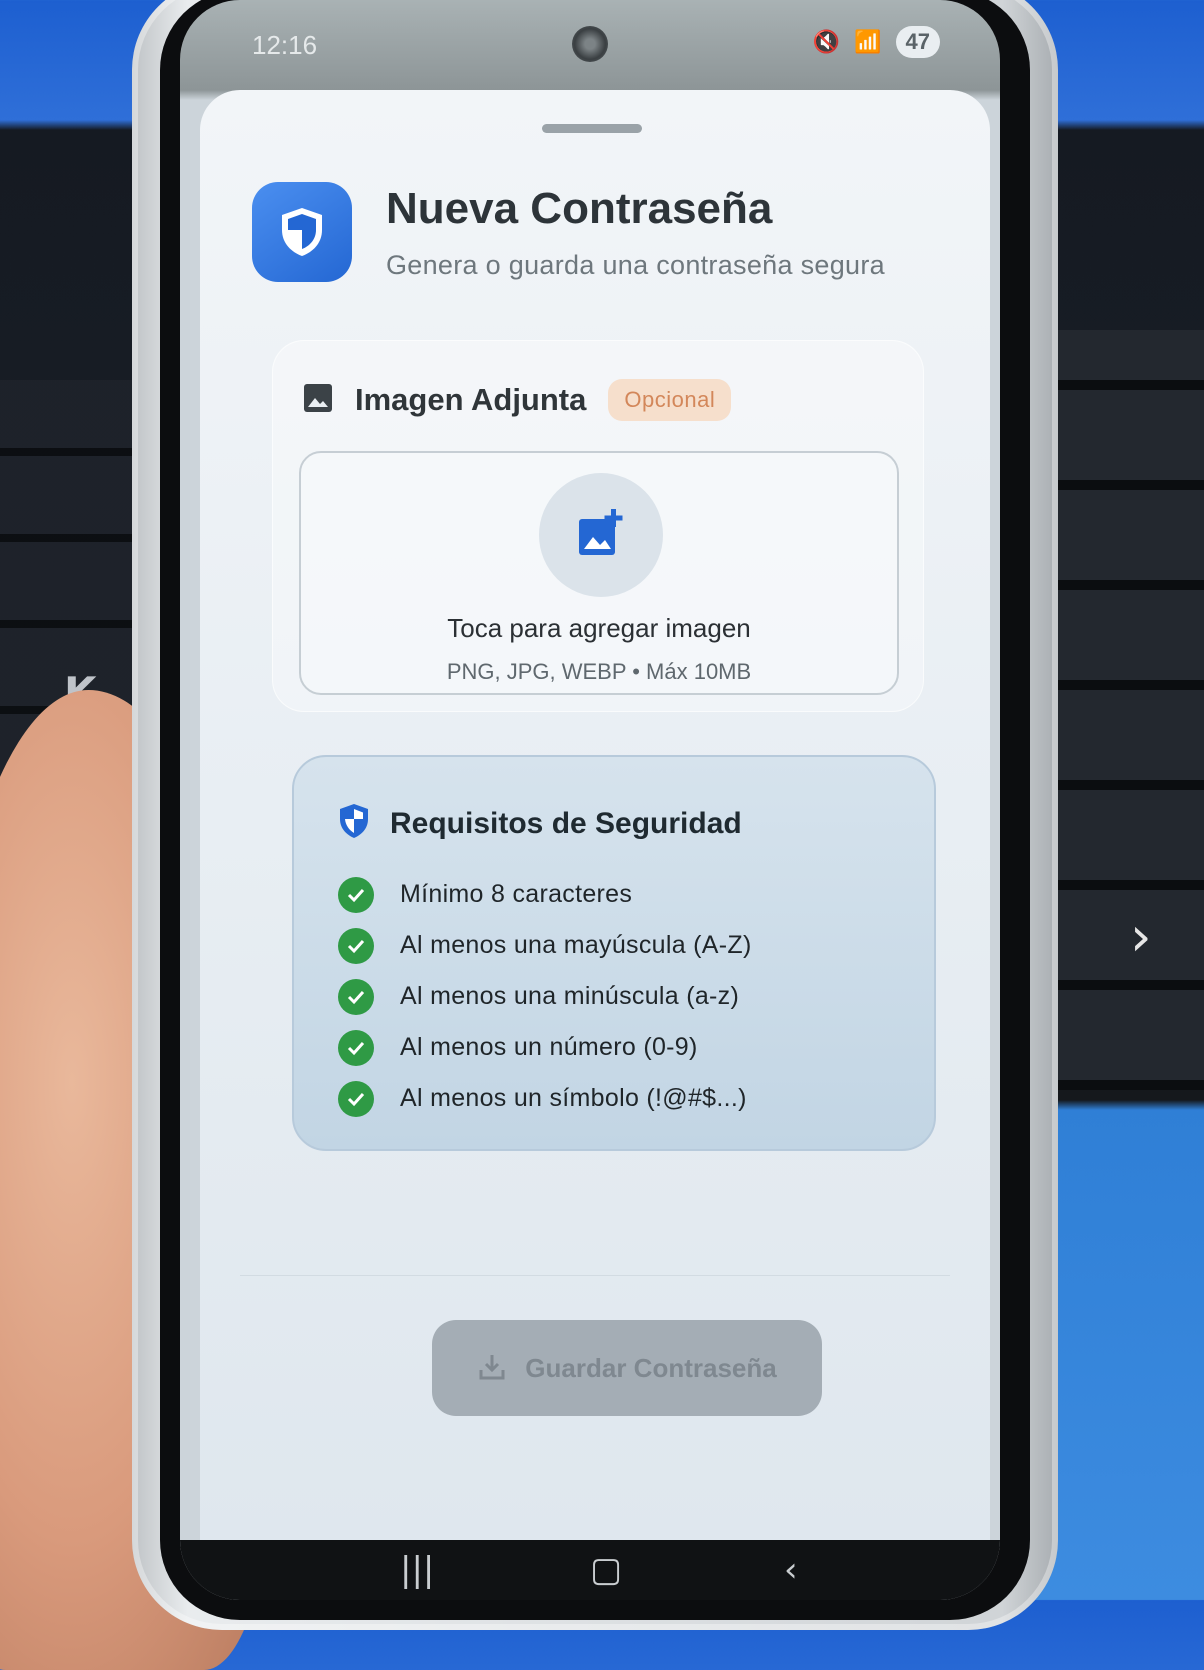 This screenshot has width=1204, height=1670. I want to click on wifi-icon: 📶, so click(868, 42).